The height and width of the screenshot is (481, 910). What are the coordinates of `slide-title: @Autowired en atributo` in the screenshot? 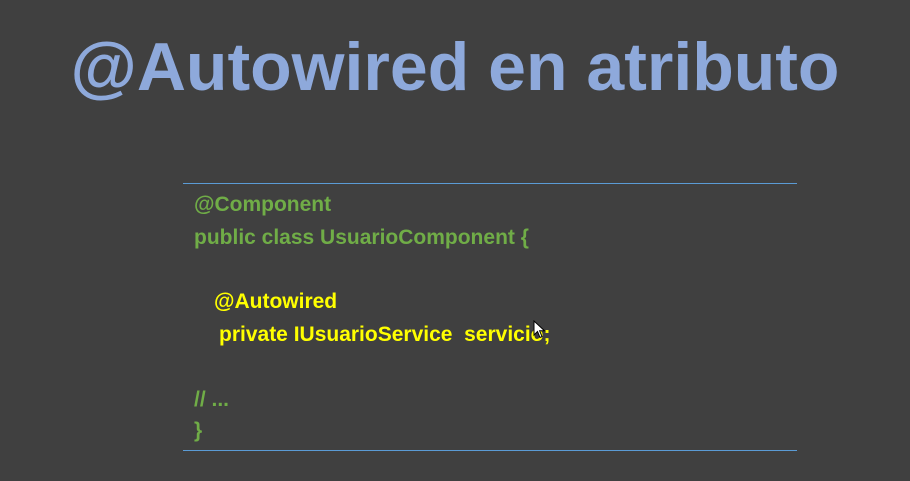 It's located at (455, 67).